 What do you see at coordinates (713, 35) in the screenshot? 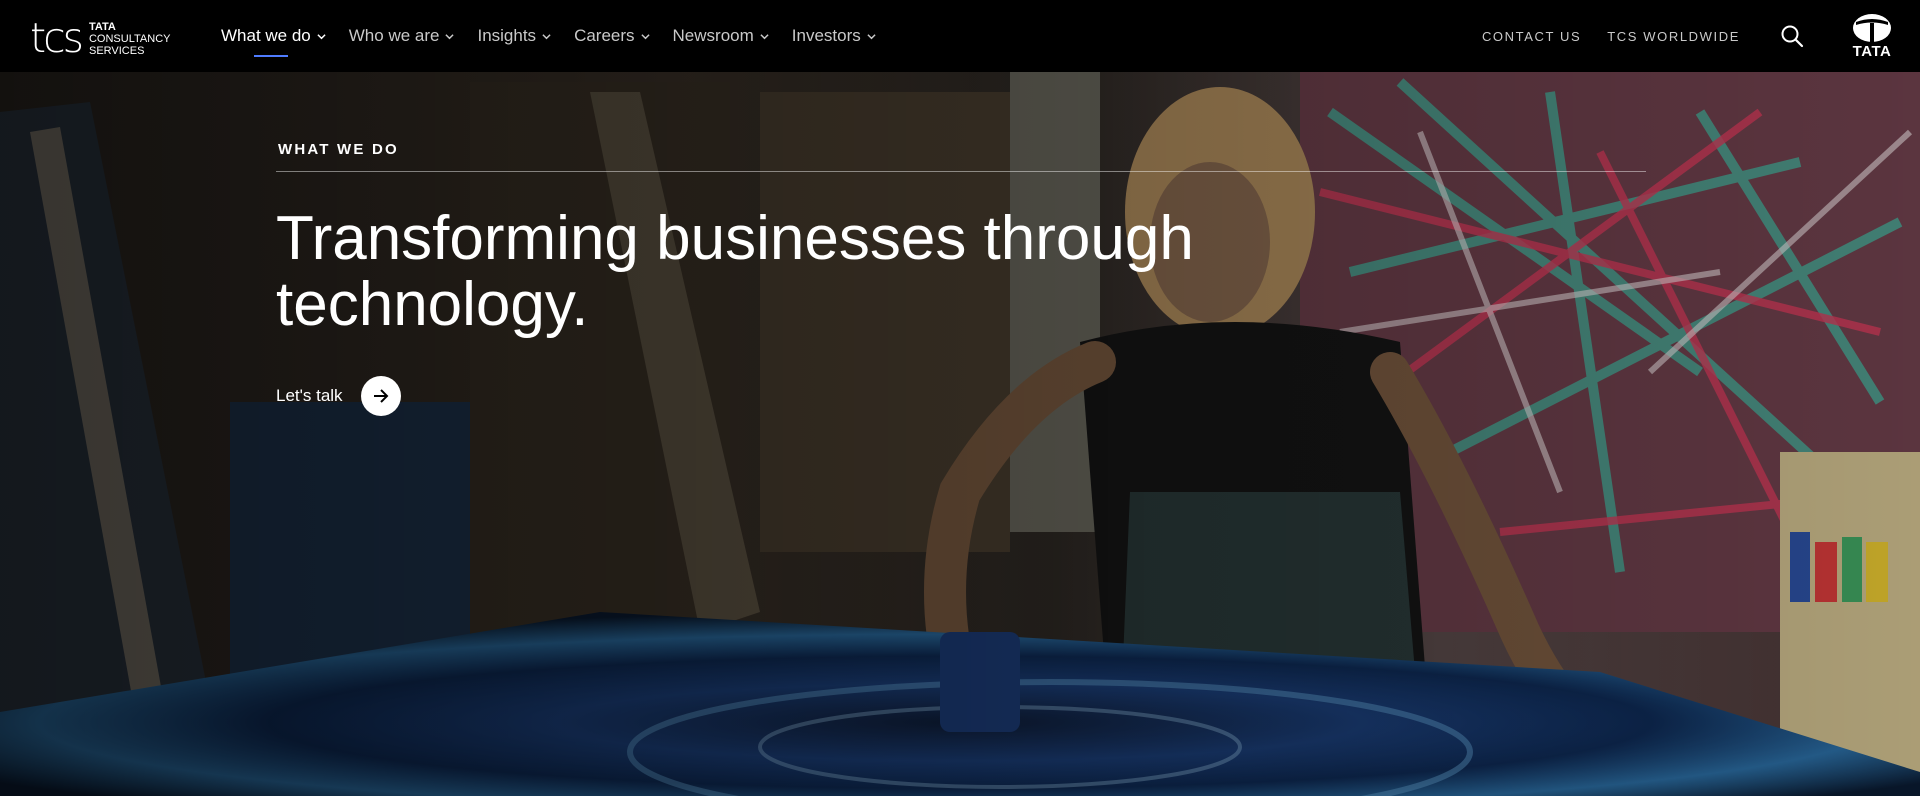
I see `nav-item-label: Newsroom` at bounding box center [713, 35].